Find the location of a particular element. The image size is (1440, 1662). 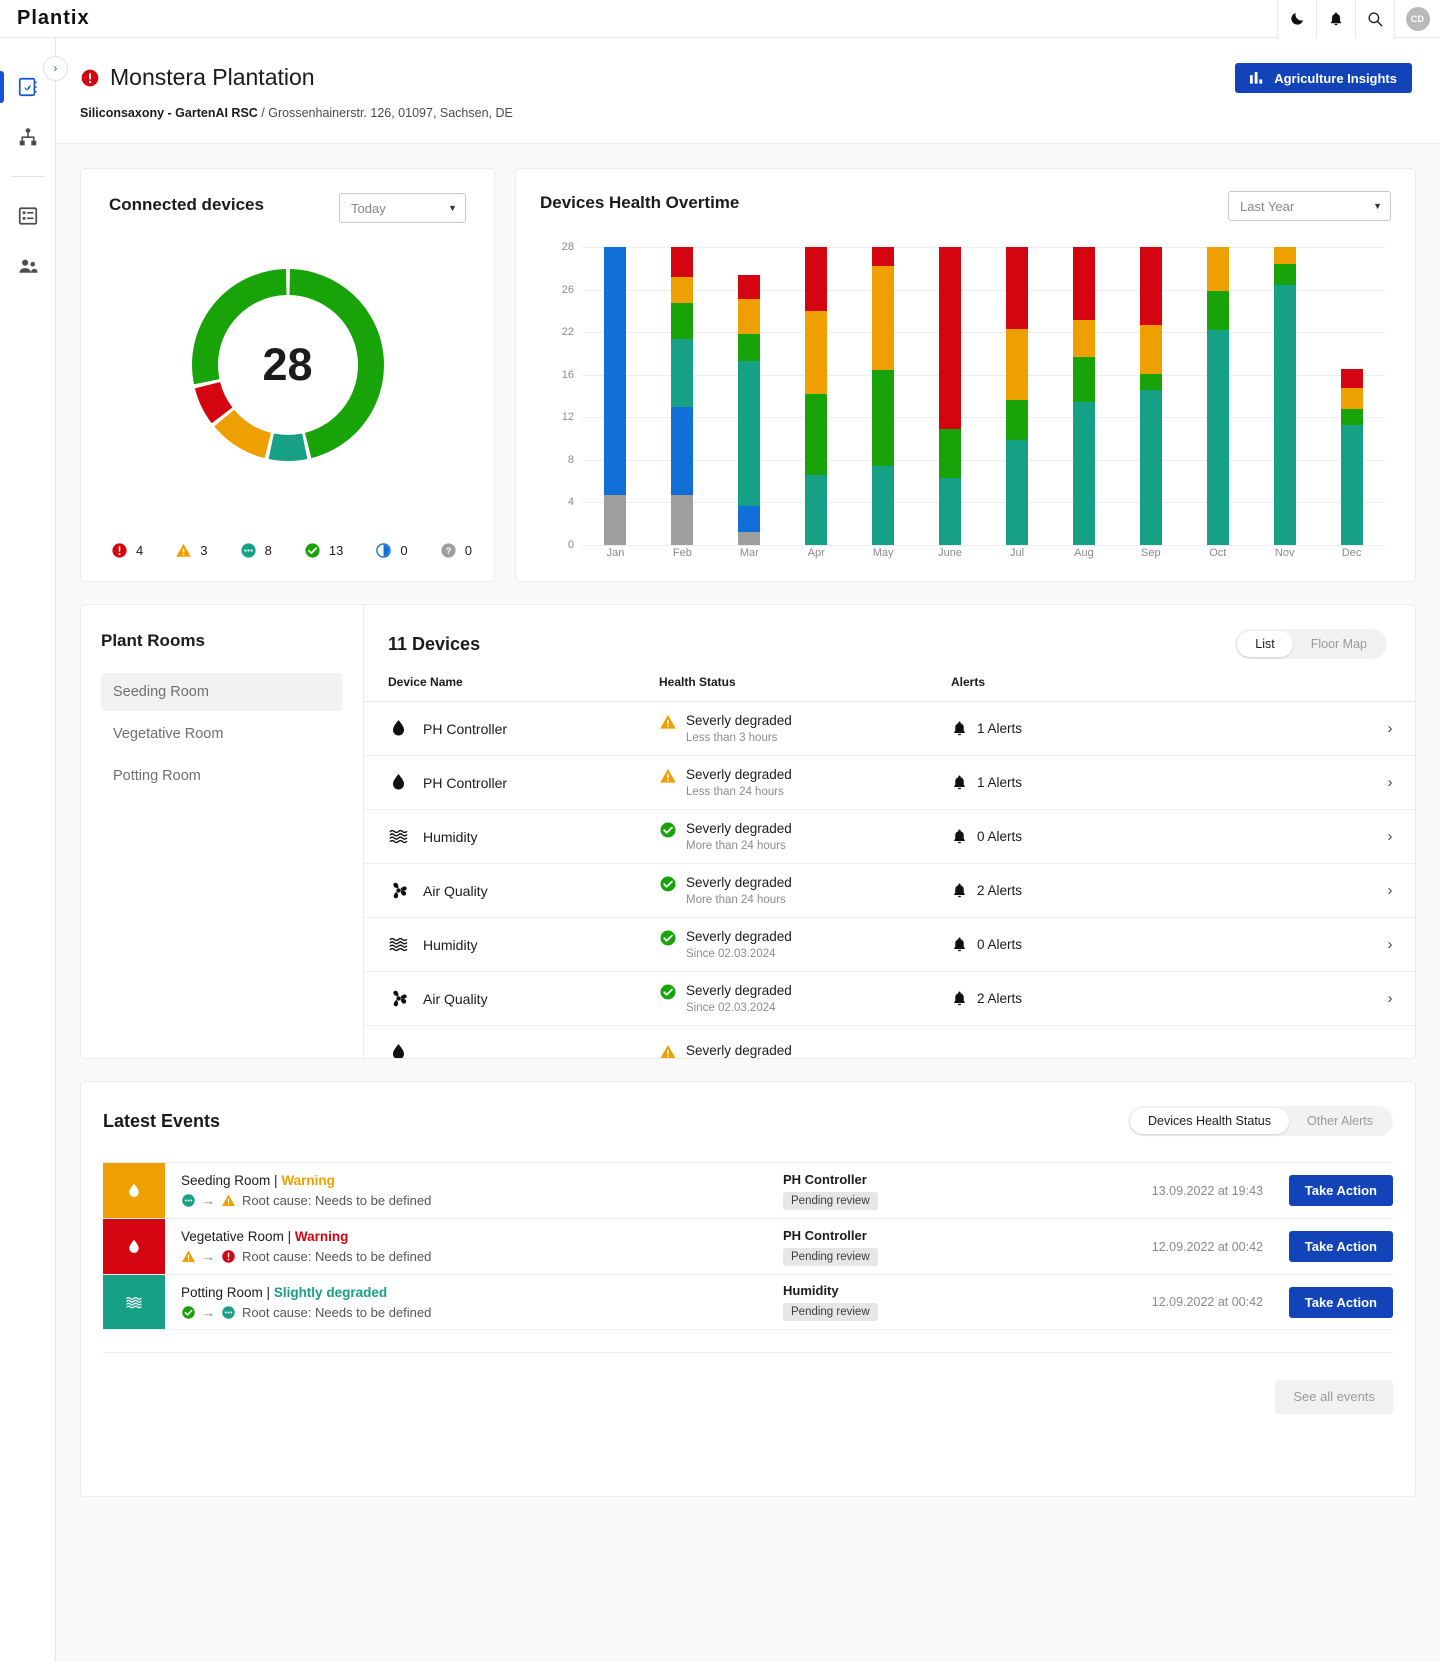

top-bar: Plantix CD is located at coordinates (720, 19).